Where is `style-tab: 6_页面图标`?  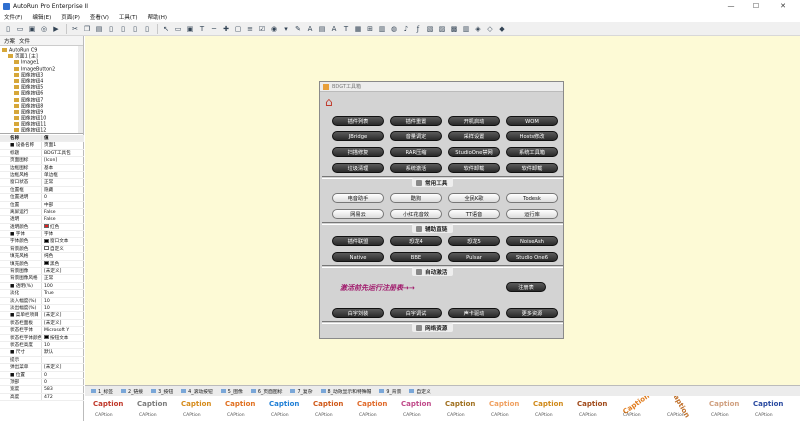 style-tab: 6_页面图标 is located at coordinates (266, 391).